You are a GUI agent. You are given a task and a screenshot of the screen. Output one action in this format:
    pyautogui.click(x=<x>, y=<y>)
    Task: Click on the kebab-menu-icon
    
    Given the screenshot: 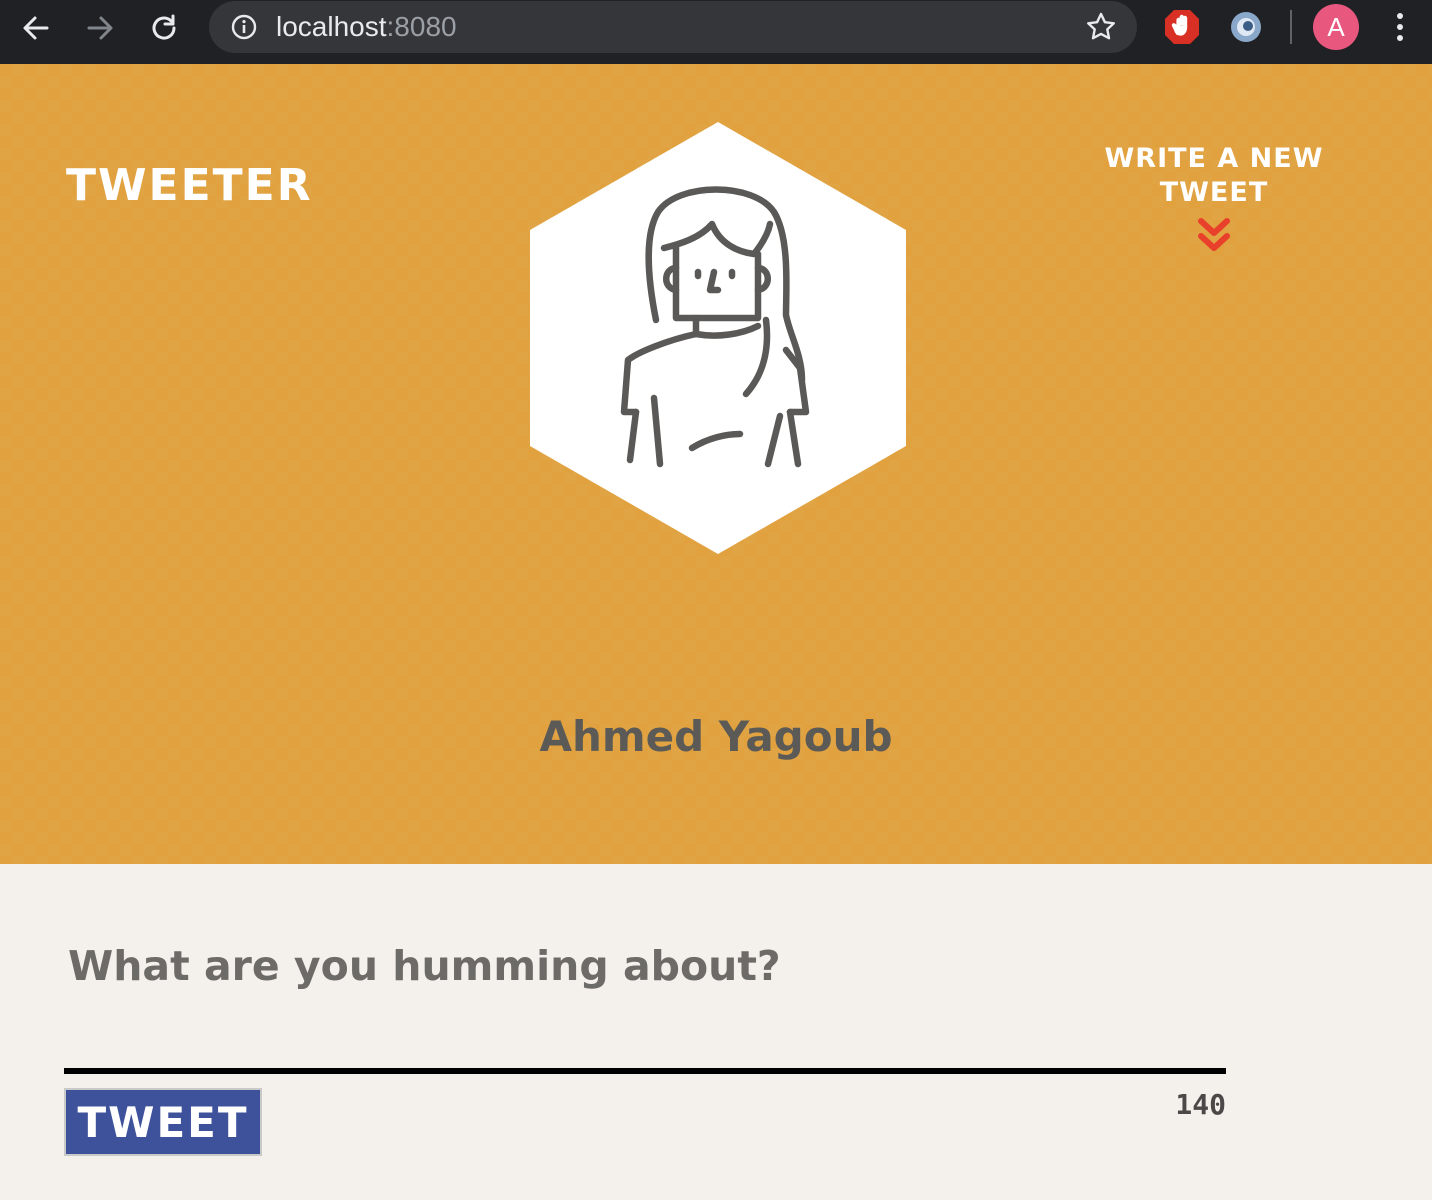 What is the action you would take?
    pyautogui.click(x=1400, y=28)
    